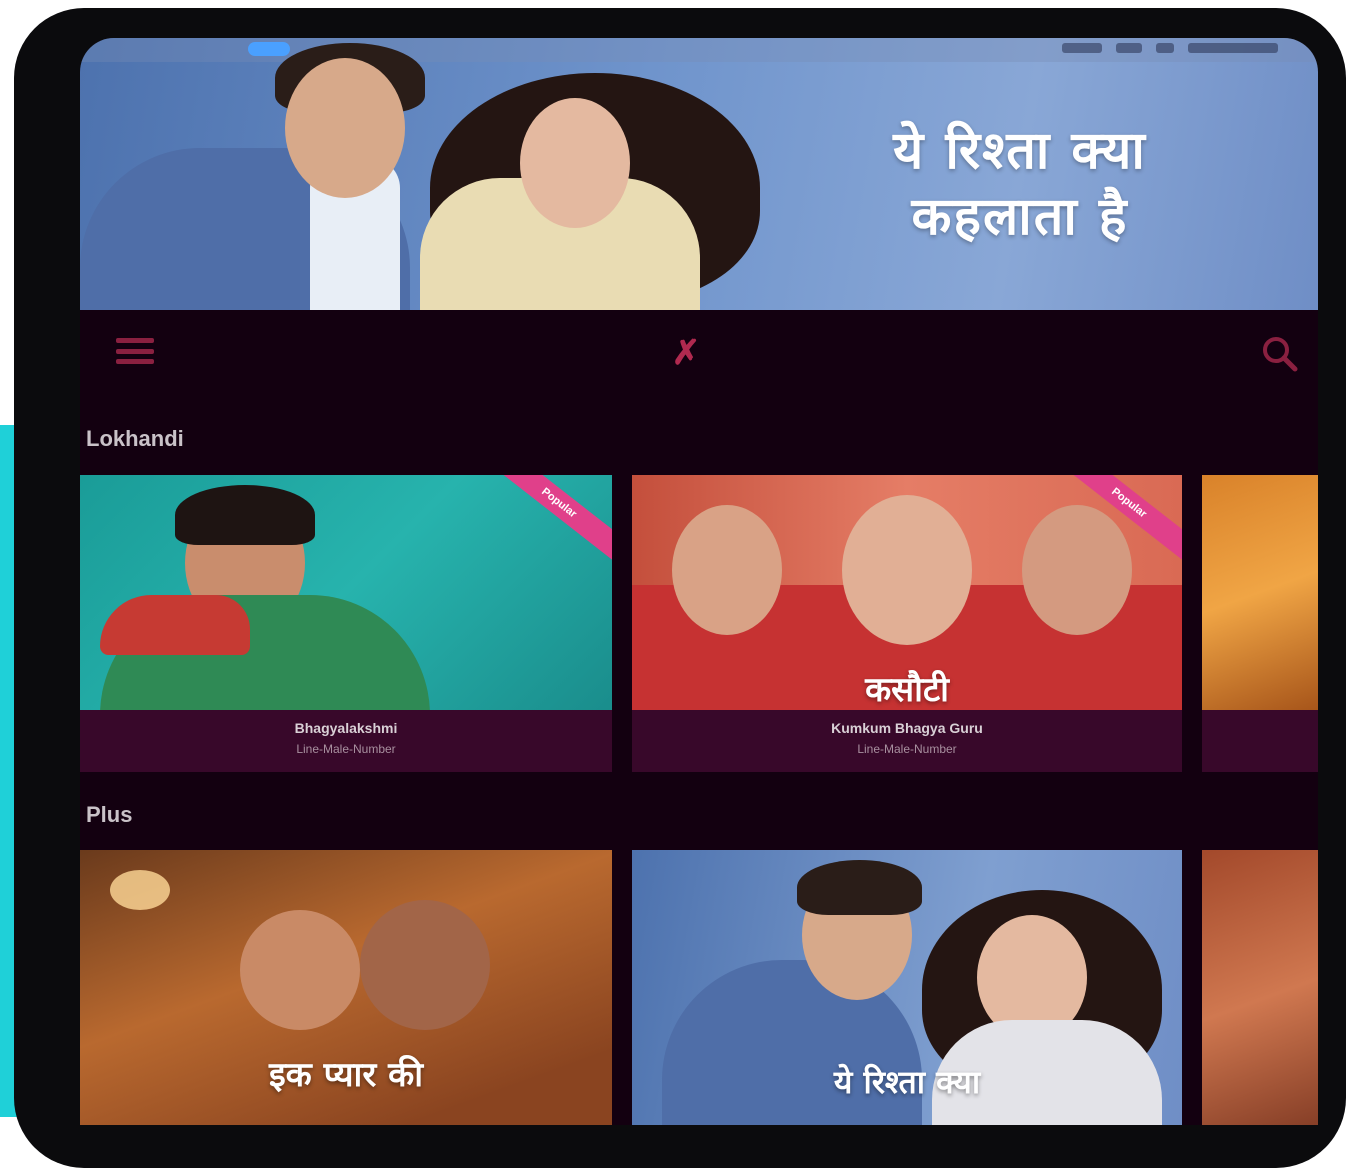  What do you see at coordinates (135, 438) in the screenshot?
I see `section-title-lokhandi: Lokhandi` at bounding box center [135, 438].